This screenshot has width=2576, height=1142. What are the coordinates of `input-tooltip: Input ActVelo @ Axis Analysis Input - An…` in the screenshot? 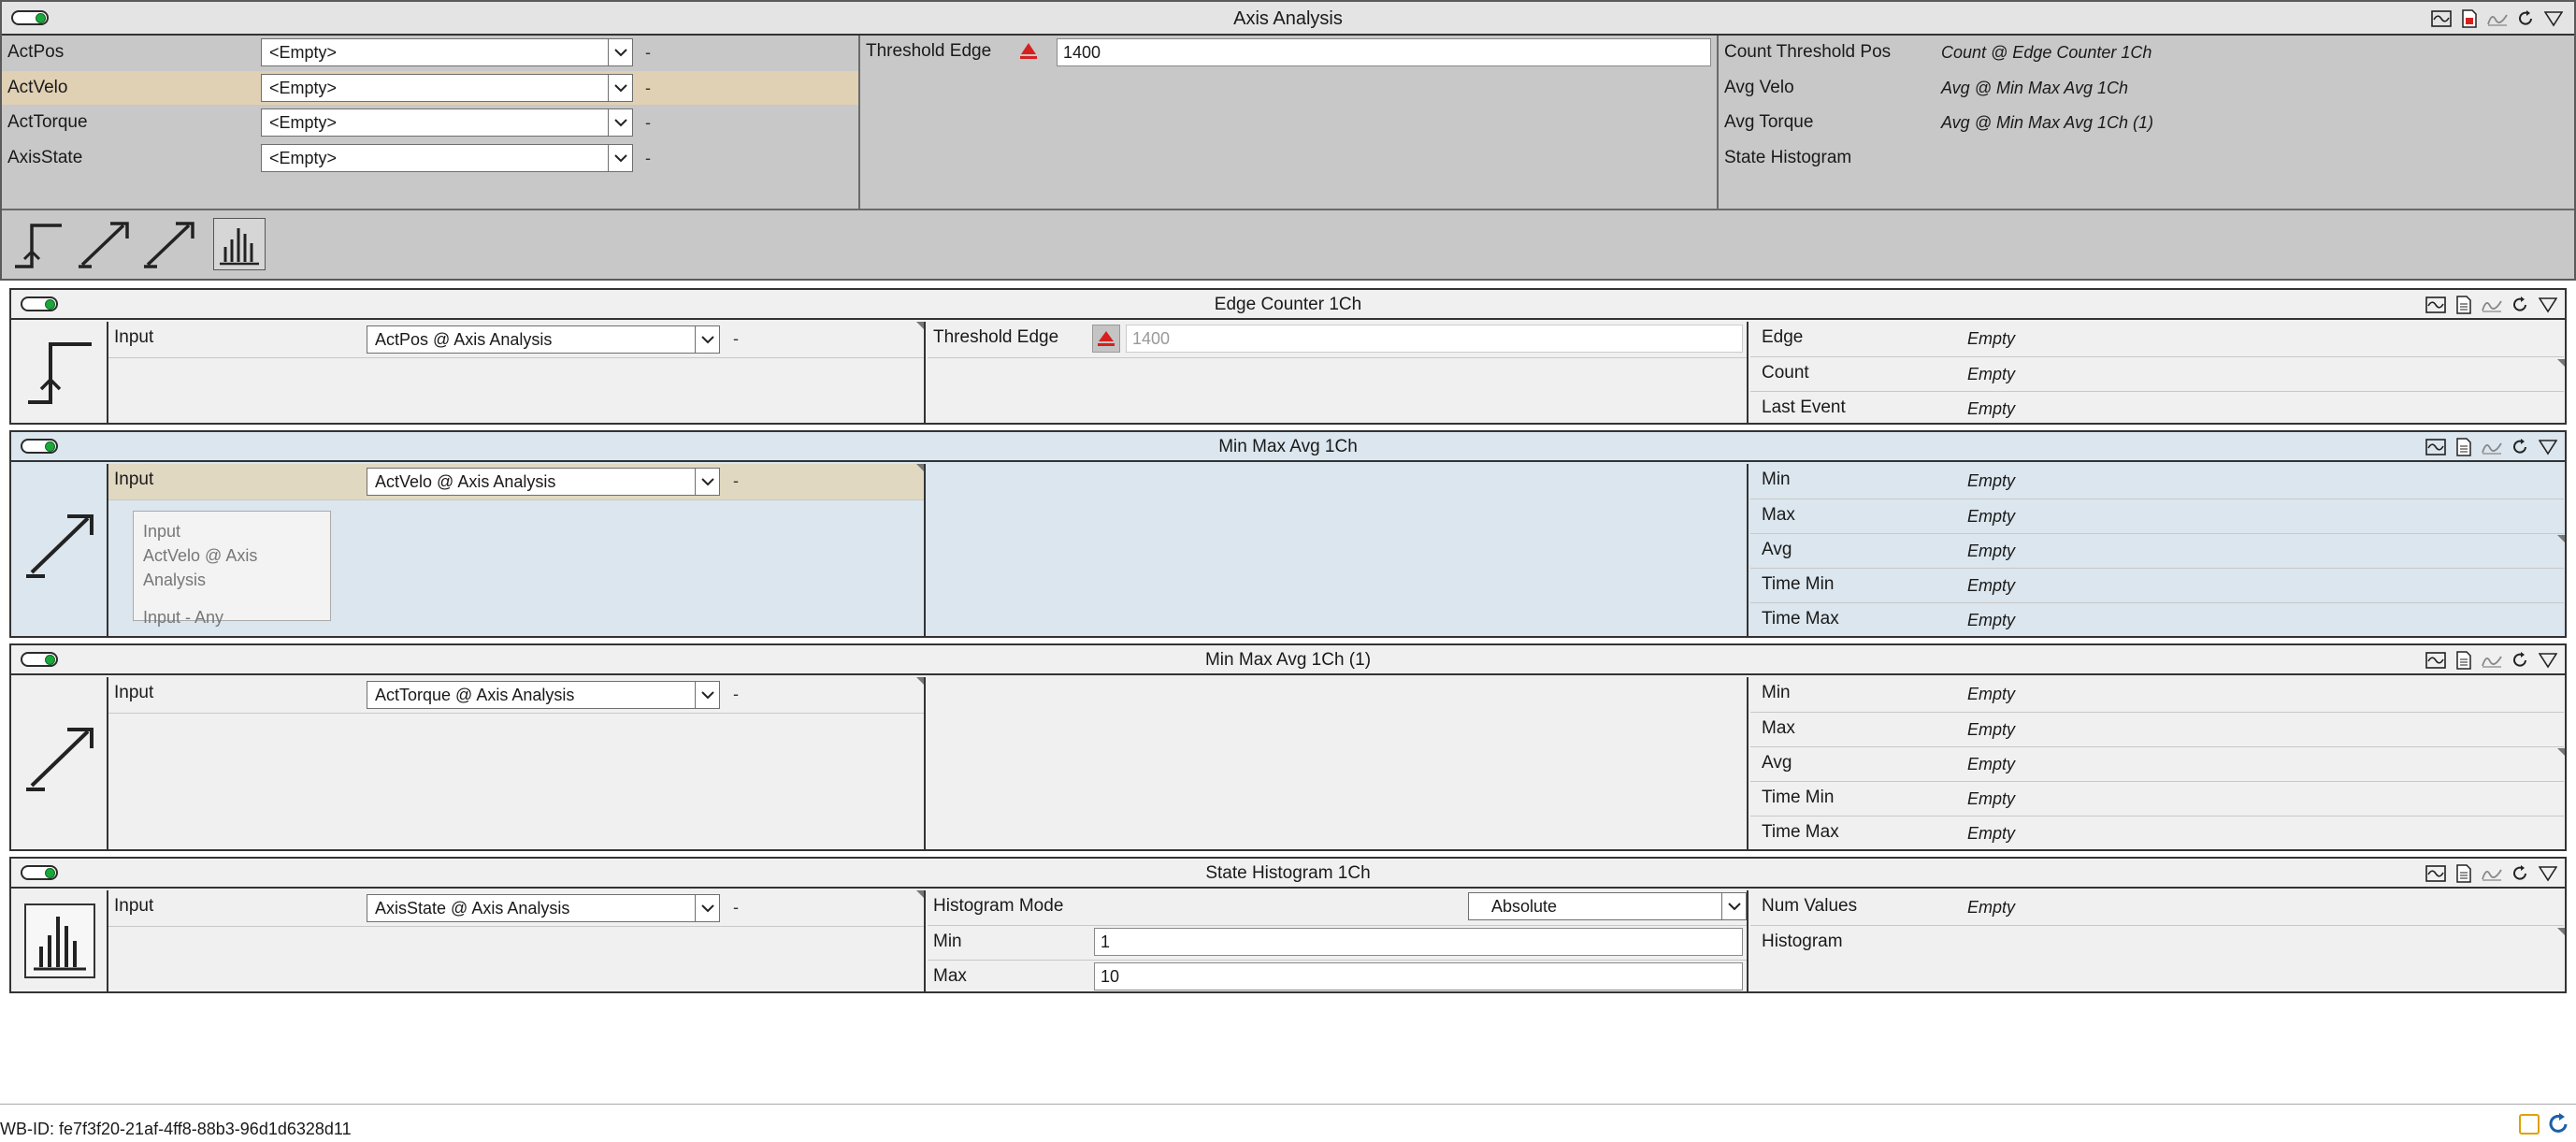 It's located at (232, 569).